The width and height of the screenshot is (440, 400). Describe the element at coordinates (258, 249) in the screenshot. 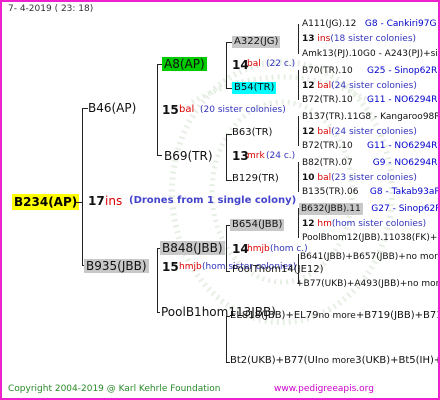

I see `gen2-trait-3: hmjb` at that location.